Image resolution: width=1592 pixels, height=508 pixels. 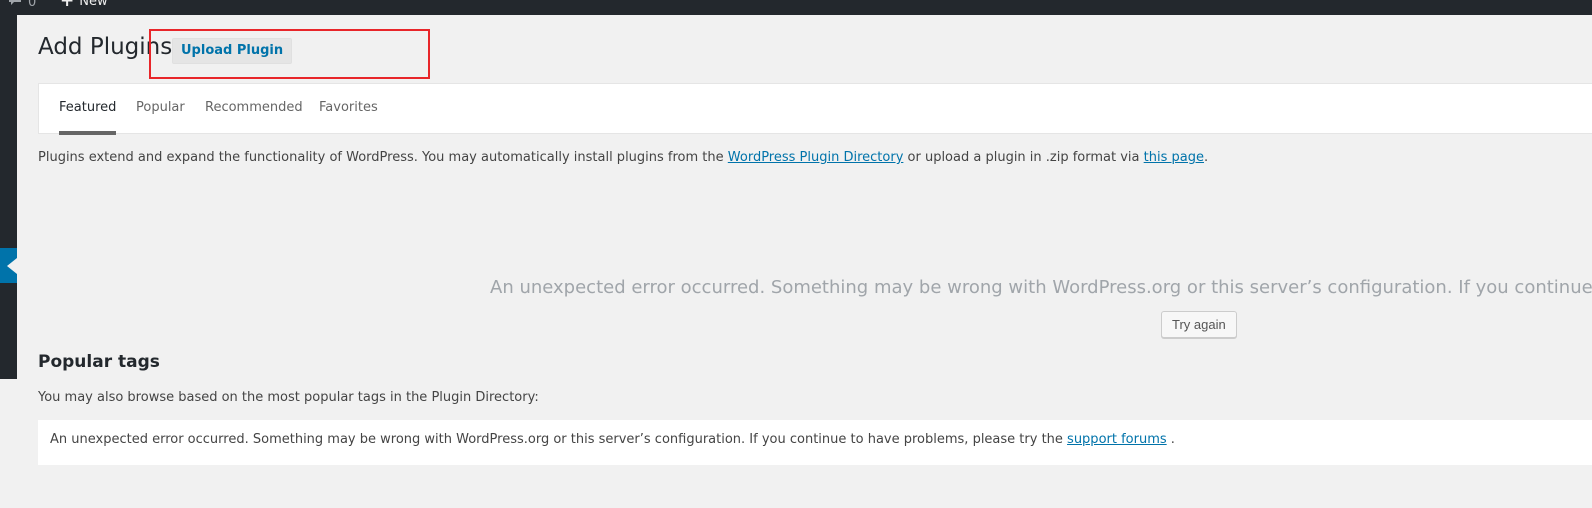 What do you see at coordinates (1206, 157) in the screenshot?
I see `description-text-end: .` at bounding box center [1206, 157].